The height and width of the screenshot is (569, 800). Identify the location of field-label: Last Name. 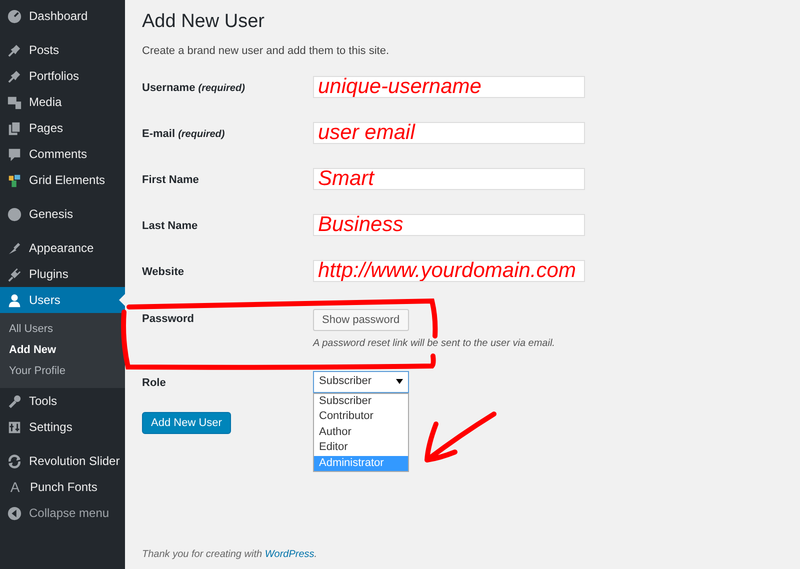
(170, 226).